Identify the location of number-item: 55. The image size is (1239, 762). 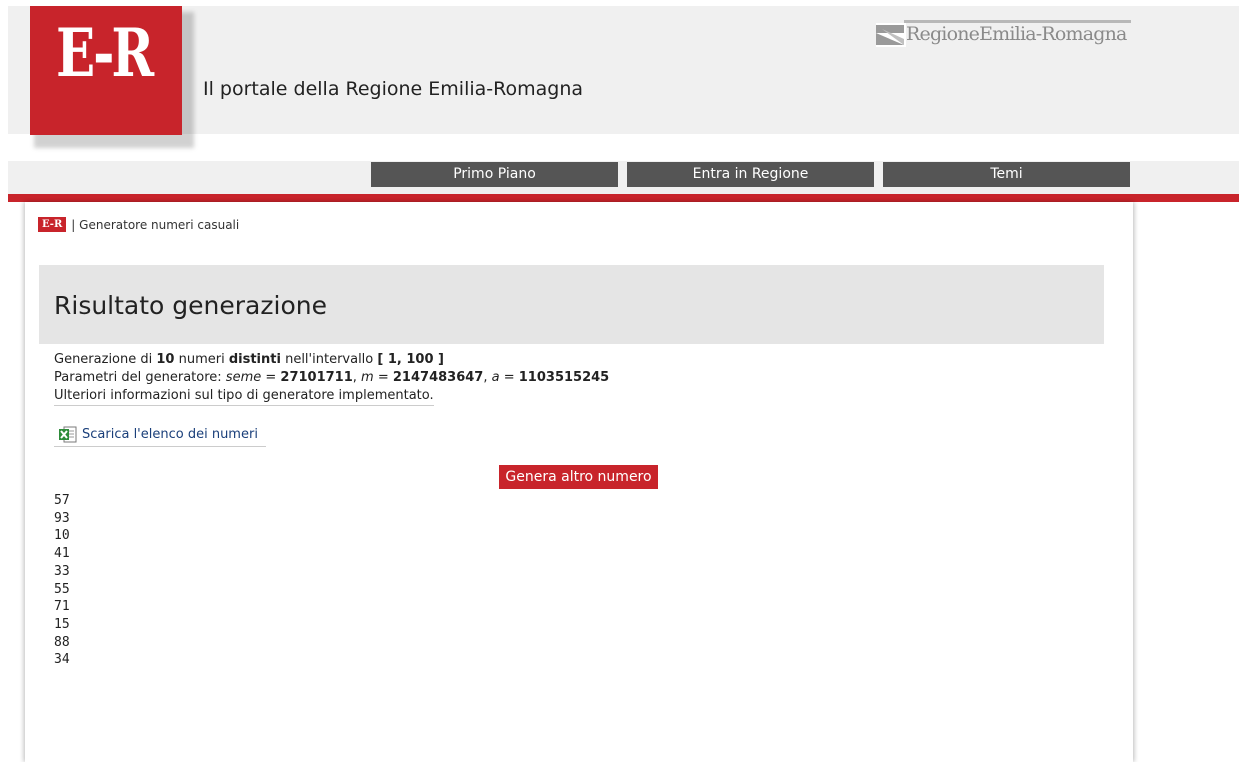
(62, 589).